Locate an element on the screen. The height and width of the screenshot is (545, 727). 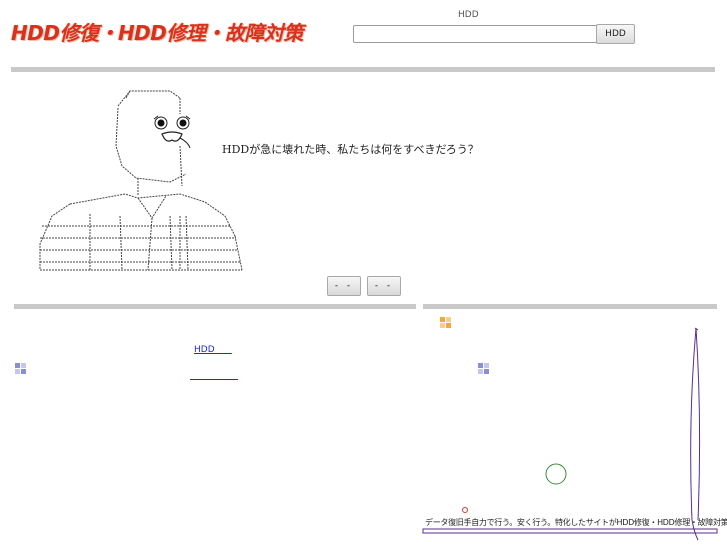
caption-marks-icon is located at coordinates (484, 28).